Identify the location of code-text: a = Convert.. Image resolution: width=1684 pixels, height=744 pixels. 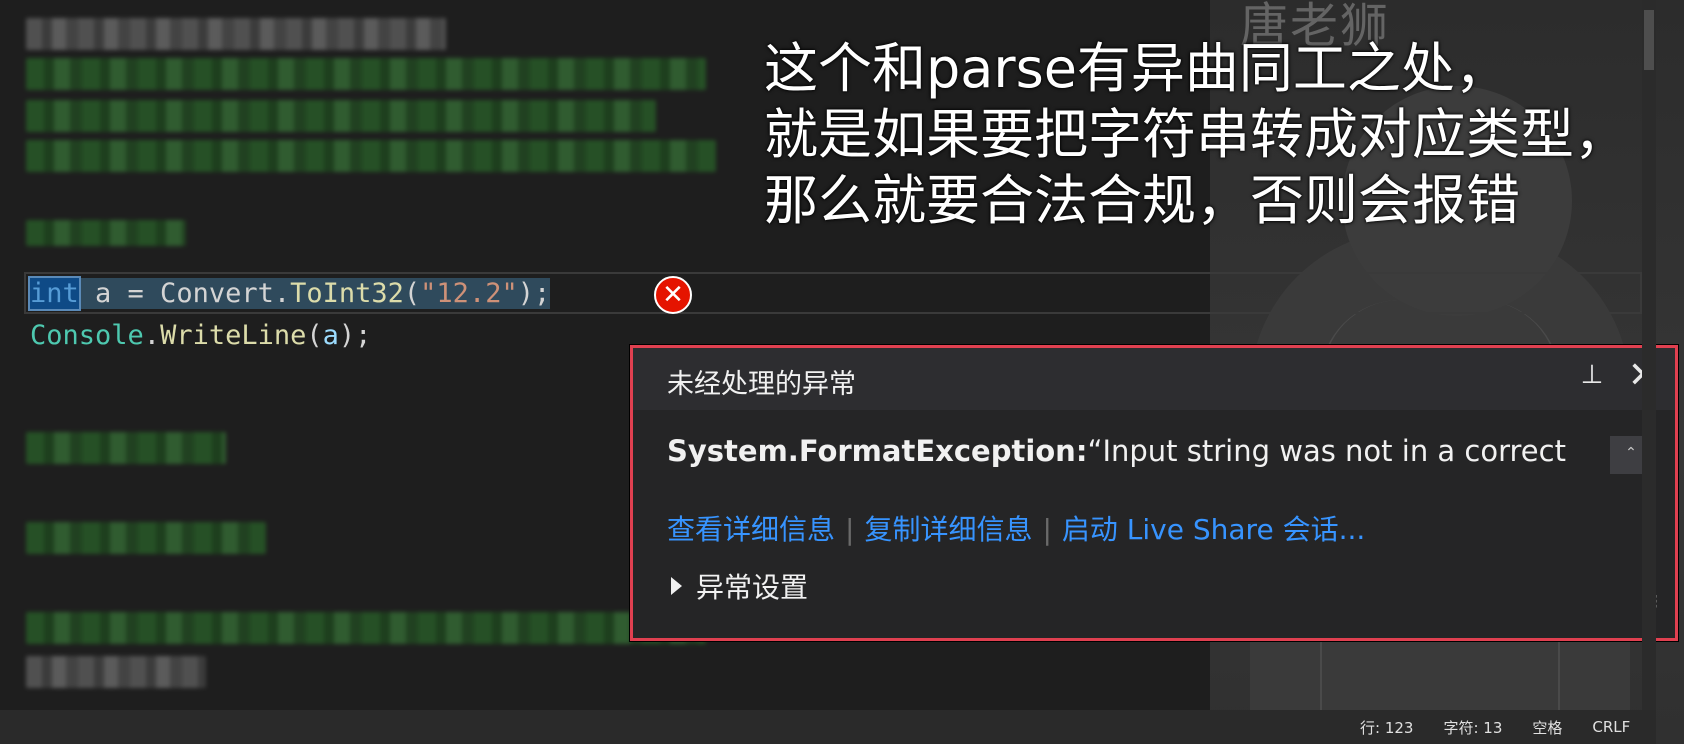
(184, 293).